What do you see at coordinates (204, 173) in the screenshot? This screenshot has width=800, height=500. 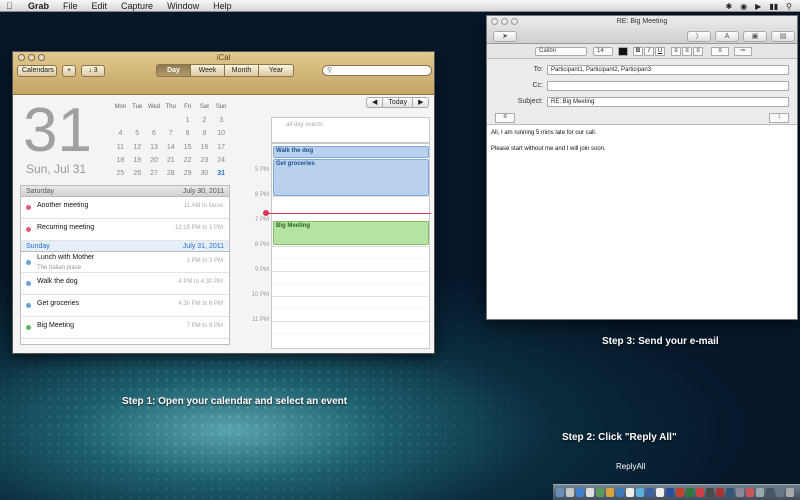 I see `day-cell: 30` at bounding box center [204, 173].